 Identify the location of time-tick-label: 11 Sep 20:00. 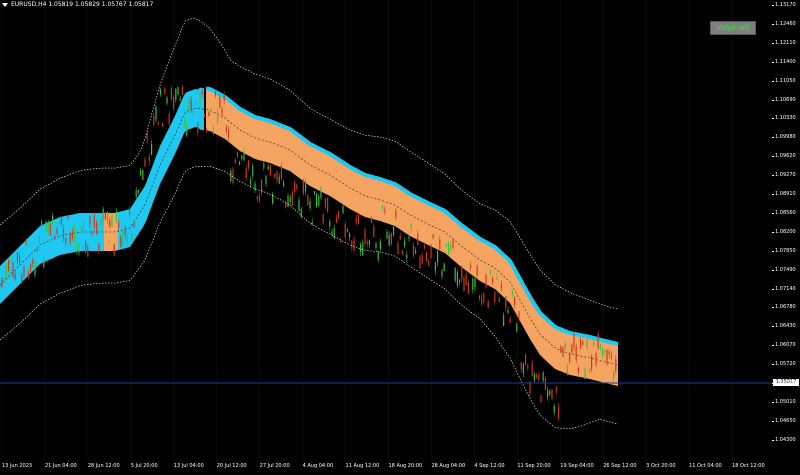
(534, 466).